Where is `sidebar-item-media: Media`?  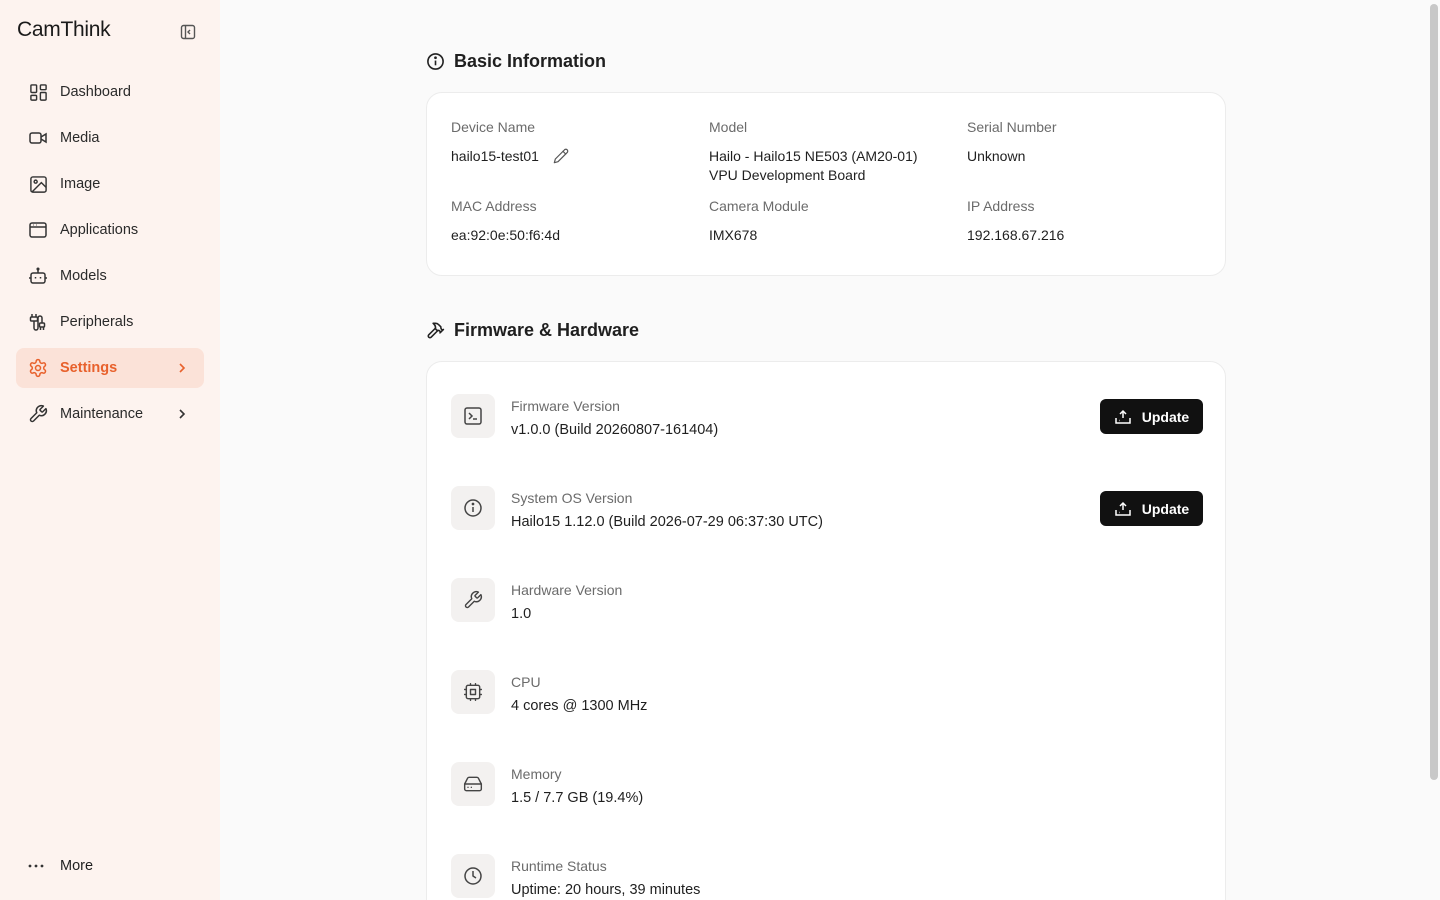 sidebar-item-media: Media is located at coordinates (110, 138).